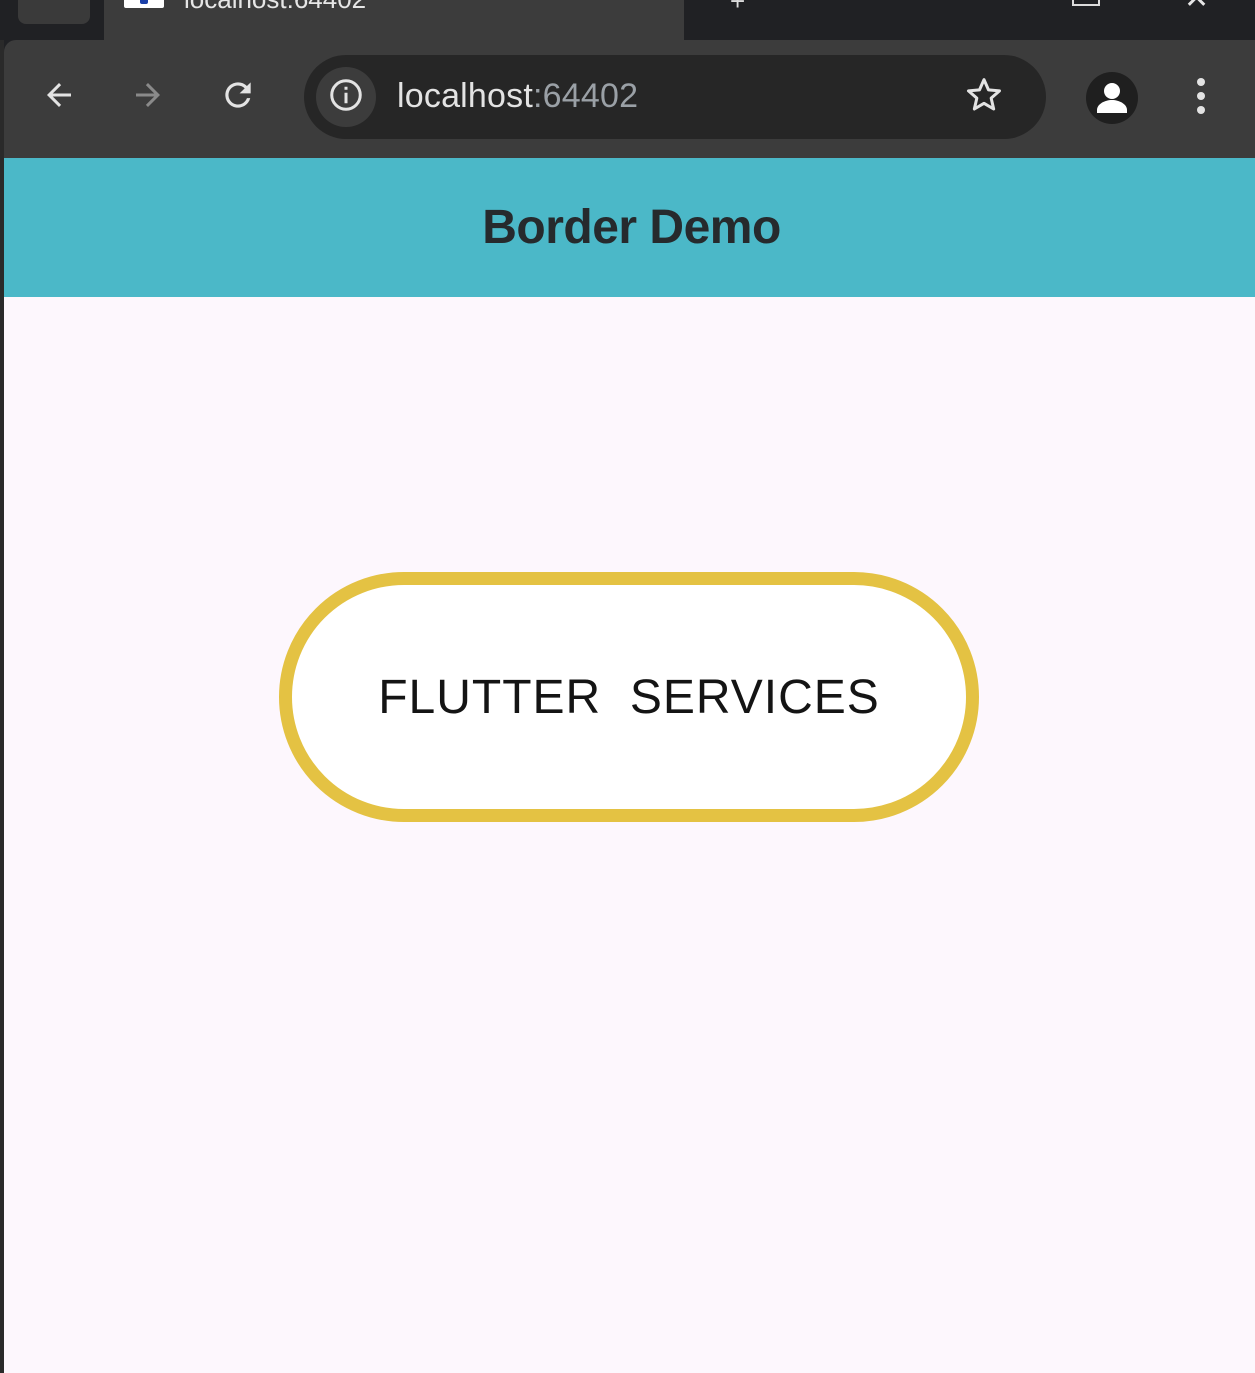 The width and height of the screenshot is (1255, 1373). I want to click on tab-title: localhost:64402, so click(275, 7).